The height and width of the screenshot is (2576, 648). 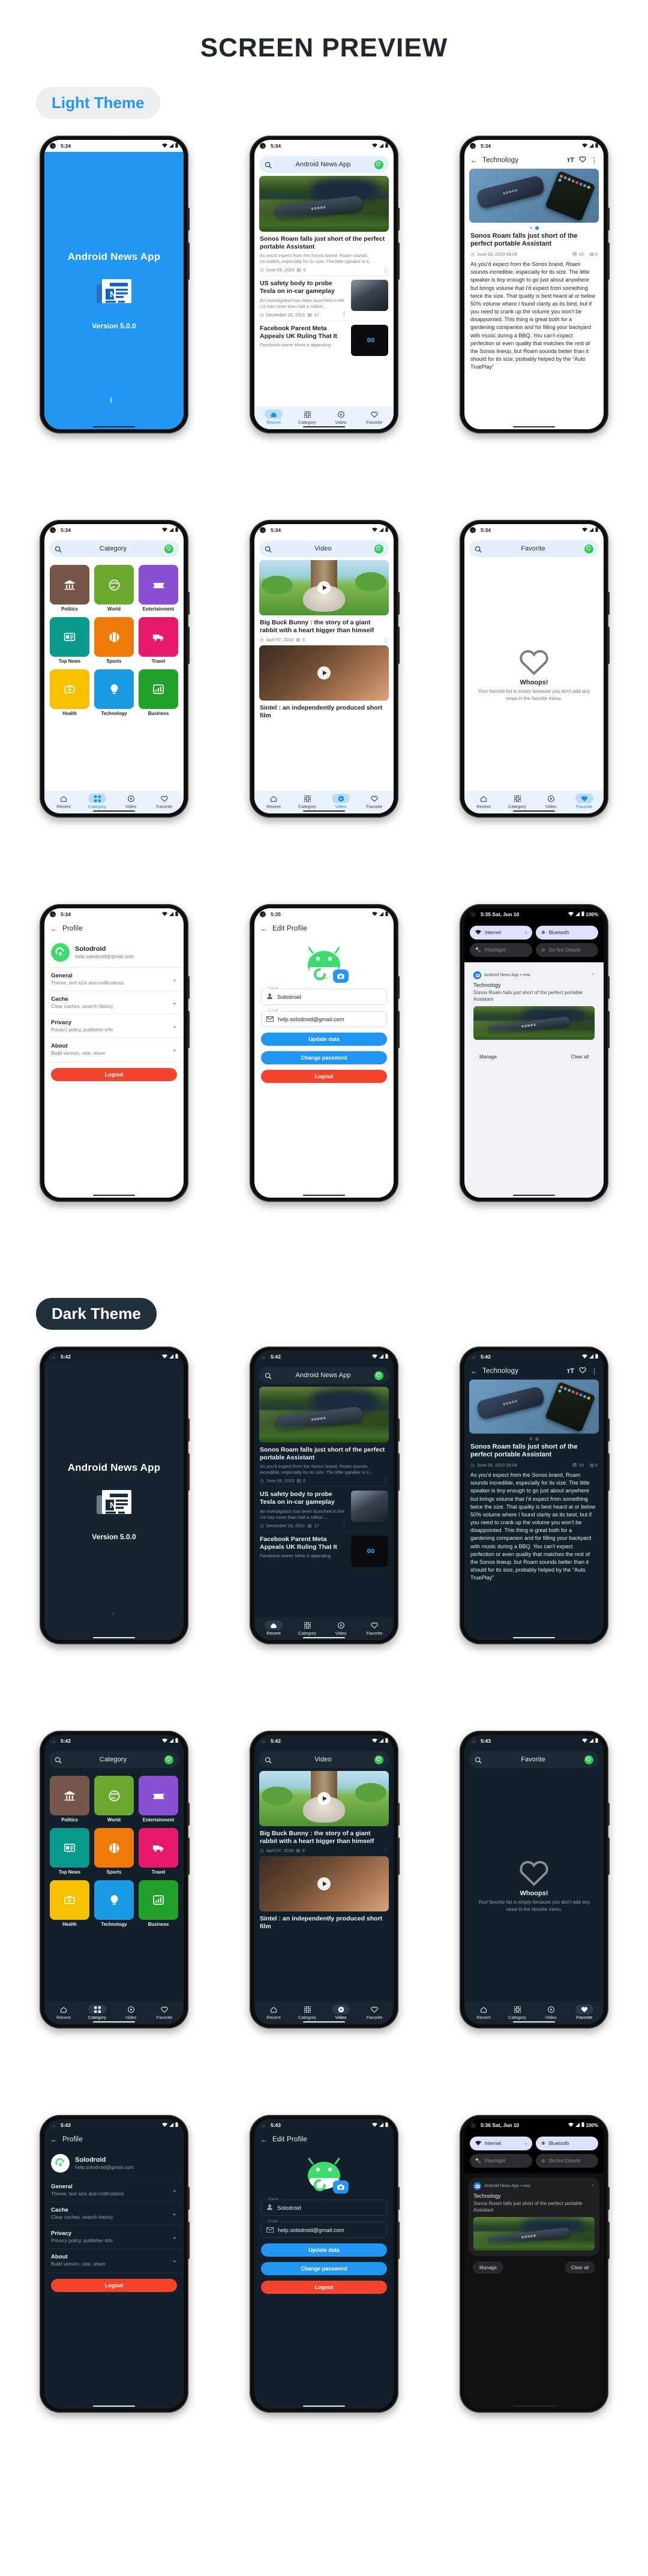 What do you see at coordinates (324, 548) in the screenshot?
I see `search-bar: Video` at bounding box center [324, 548].